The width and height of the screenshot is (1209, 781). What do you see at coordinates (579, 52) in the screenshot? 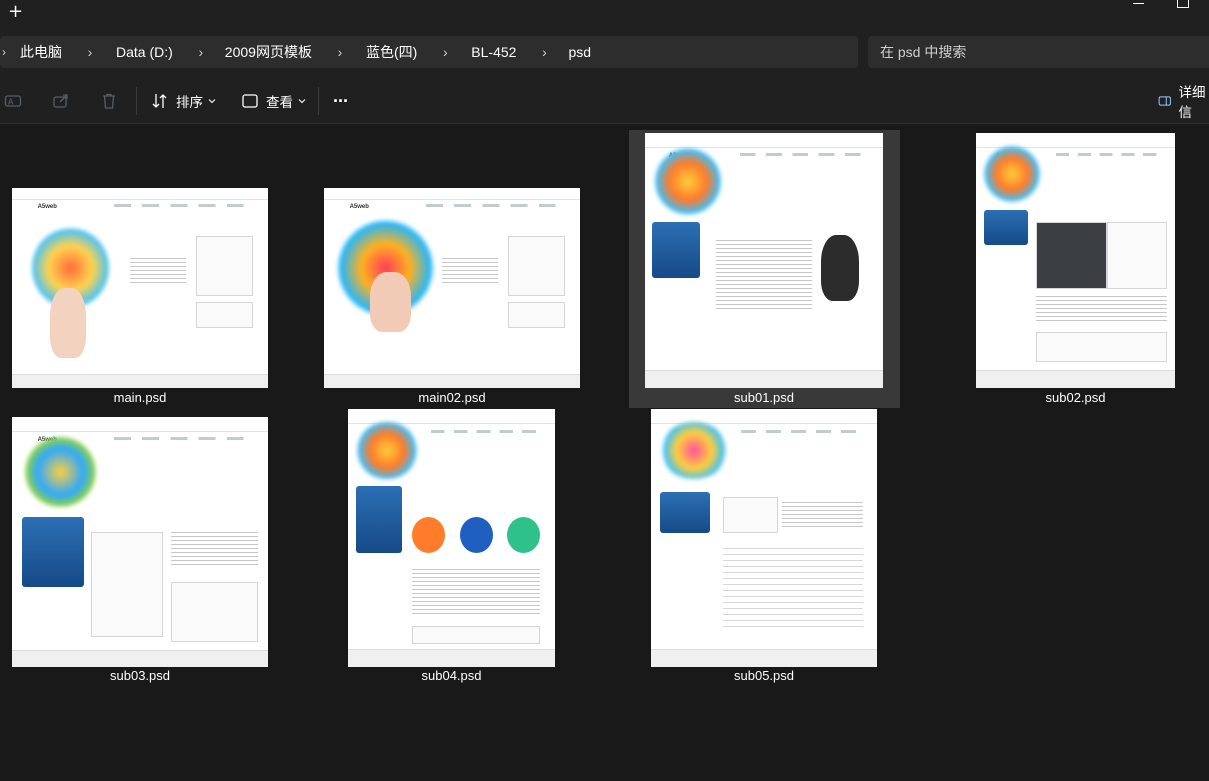
I see `breadcrumb-item-psd: psd` at bounding box center [579, 52].